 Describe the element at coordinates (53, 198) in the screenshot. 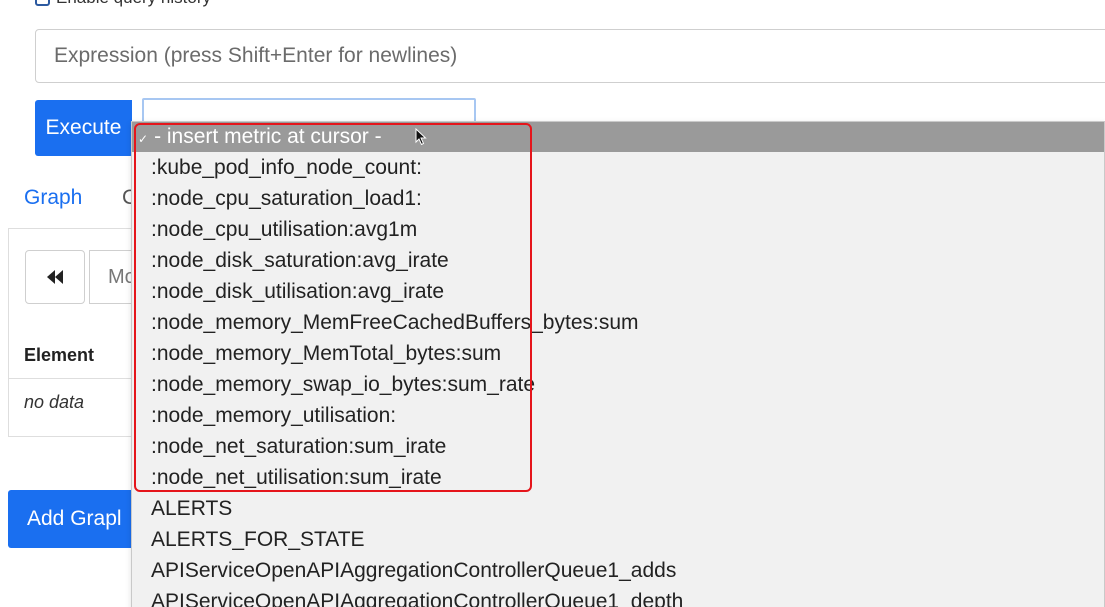

I see `tab-graph: Graph` at that location.